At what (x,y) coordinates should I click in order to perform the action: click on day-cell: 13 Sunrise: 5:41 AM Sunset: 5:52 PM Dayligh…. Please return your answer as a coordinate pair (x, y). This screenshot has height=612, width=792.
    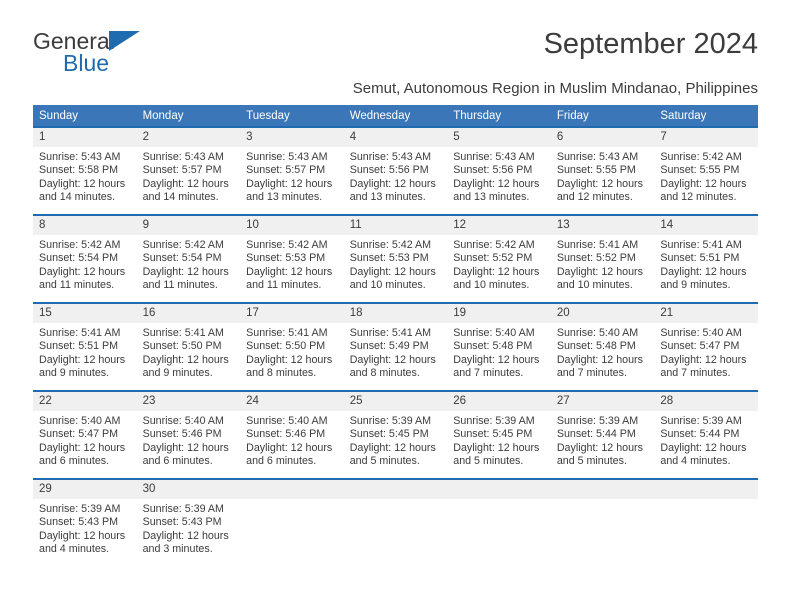
    Looking at the image, I should click on (602, 258).